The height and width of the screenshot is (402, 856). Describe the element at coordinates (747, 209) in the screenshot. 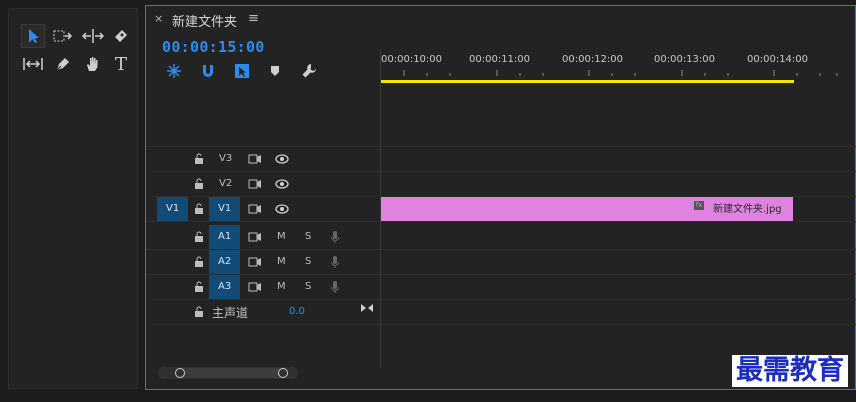

I see `clip-name: 新建文件夹.jpg` at that location.